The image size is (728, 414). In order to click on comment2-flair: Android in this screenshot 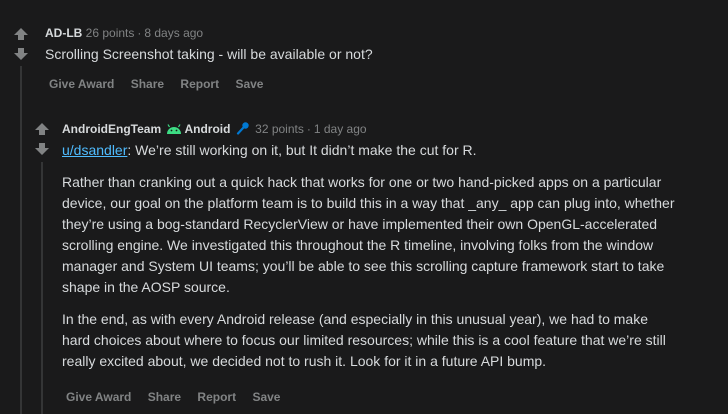, I will do `click(207, 129)`.